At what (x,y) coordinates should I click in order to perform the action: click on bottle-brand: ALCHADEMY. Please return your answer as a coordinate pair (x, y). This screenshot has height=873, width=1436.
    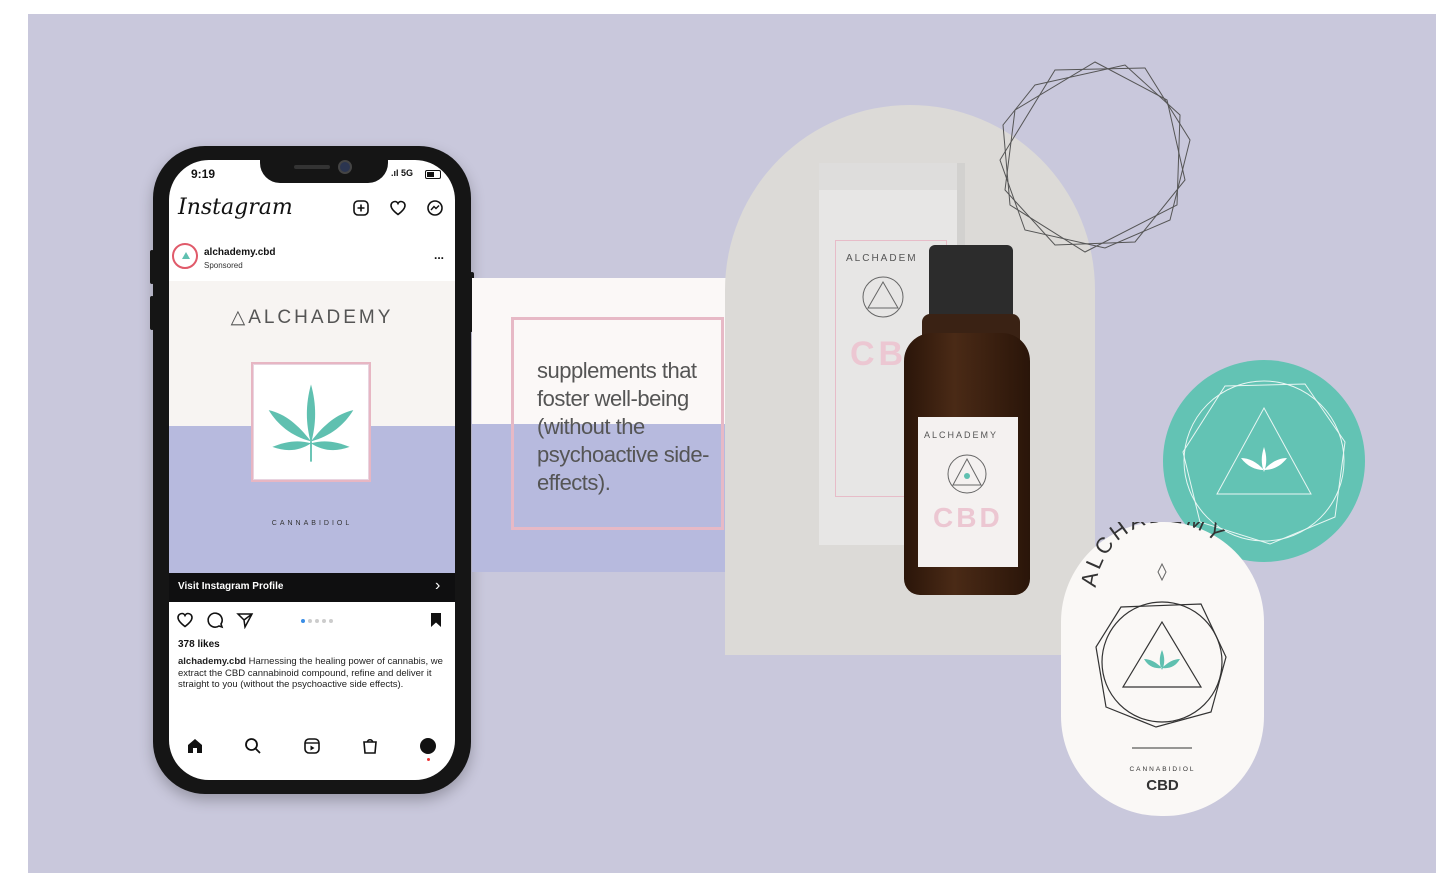
    Looking at the image, I should click on (961, 435).